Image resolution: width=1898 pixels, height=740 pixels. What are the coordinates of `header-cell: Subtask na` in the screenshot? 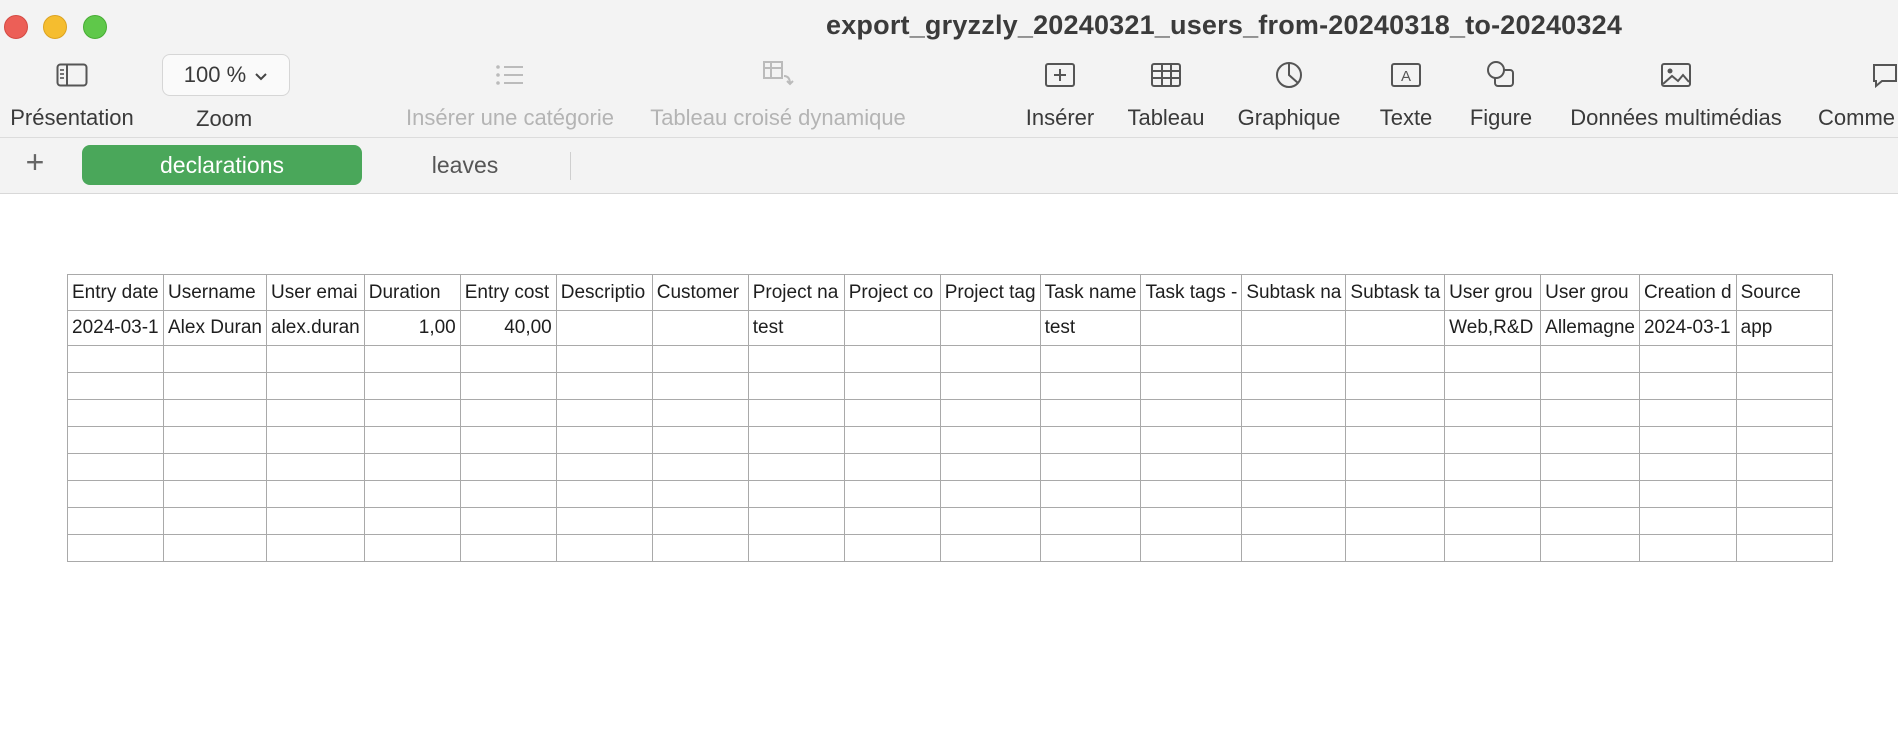 It's located at (1294, 292).